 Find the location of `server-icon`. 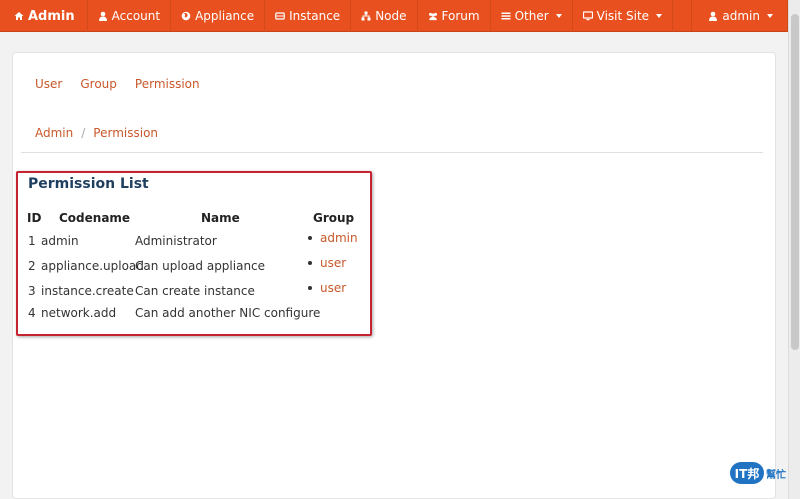

server-icon is located at coordinates (280, 16).